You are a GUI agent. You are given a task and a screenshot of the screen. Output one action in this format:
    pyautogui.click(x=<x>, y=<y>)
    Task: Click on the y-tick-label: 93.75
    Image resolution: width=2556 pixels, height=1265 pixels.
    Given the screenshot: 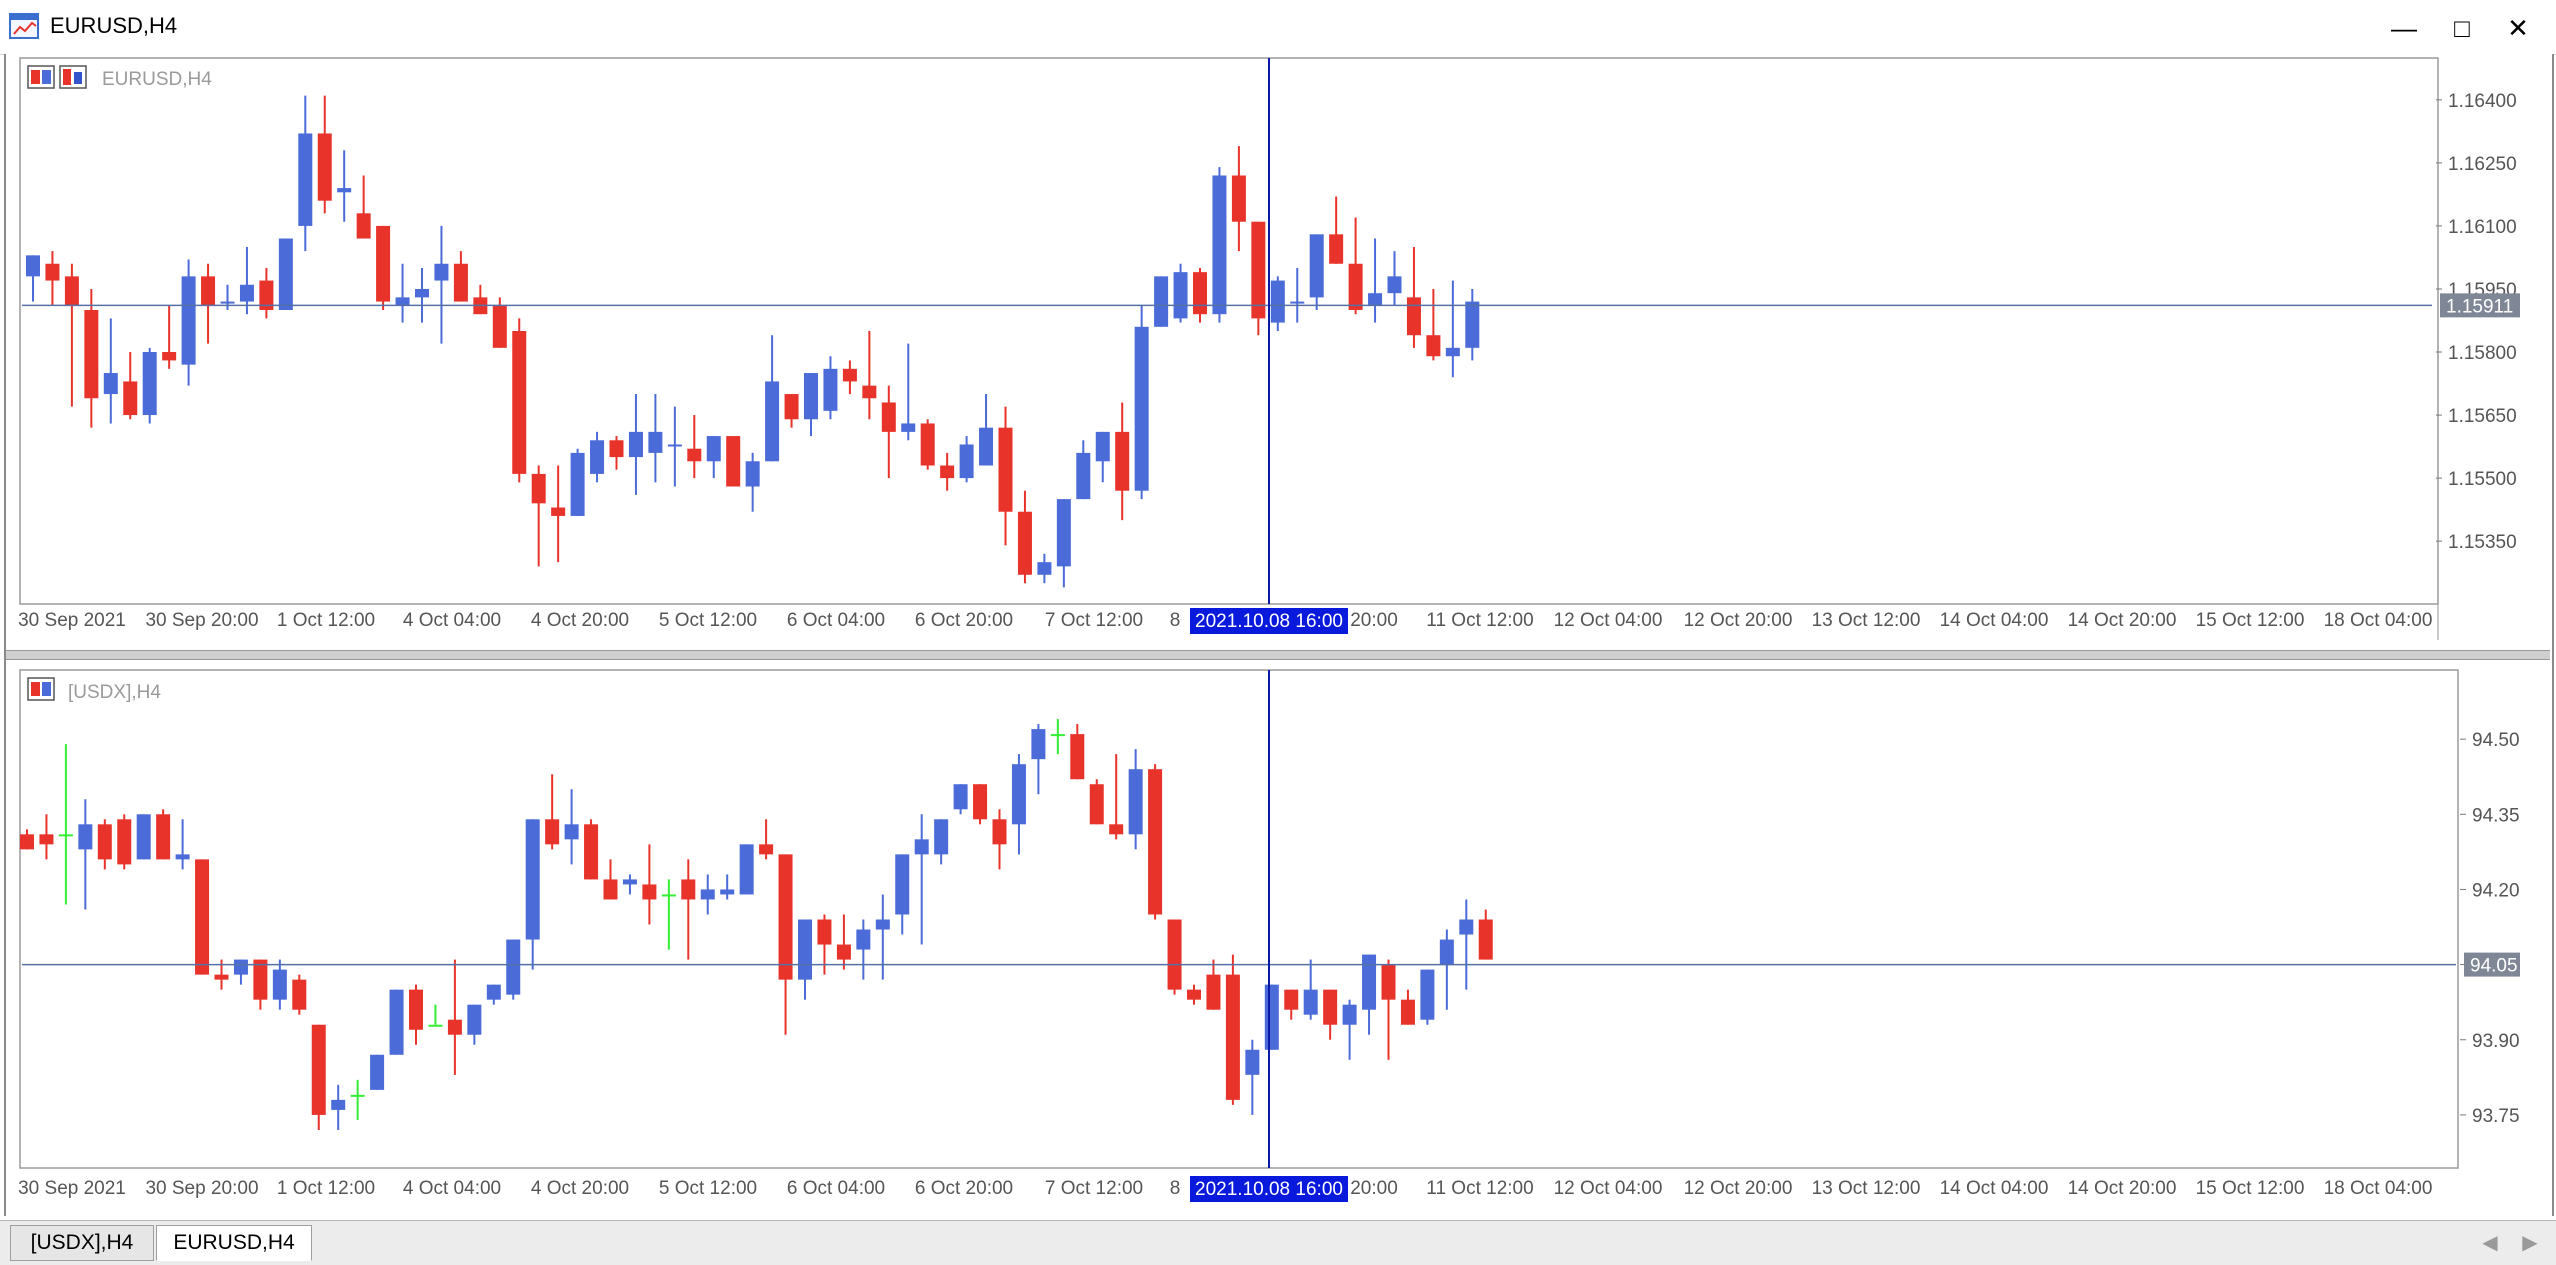 What is the action you would take?
    pyautogui.click(x=2496, y=1116)
    